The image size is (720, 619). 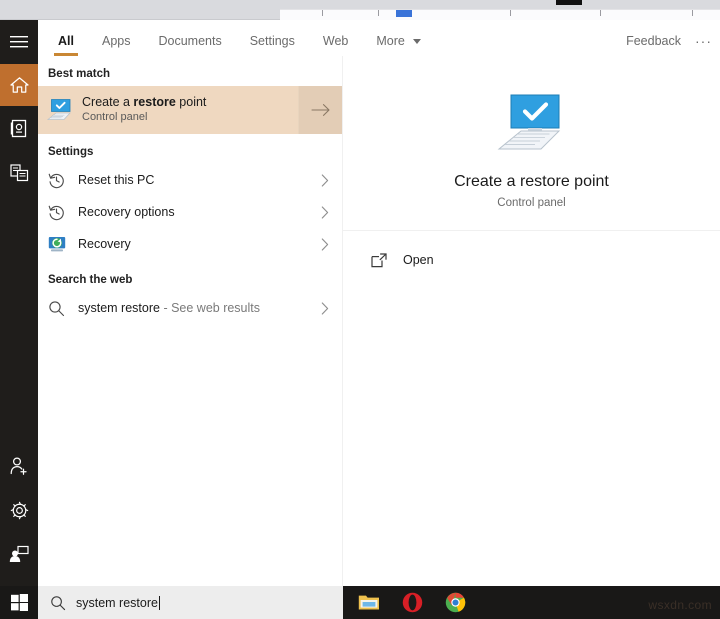 What do you see at coordinates (703, 41) in the screenshot?
I see `more-options-icon: ···` at bounding box center [703, 41].